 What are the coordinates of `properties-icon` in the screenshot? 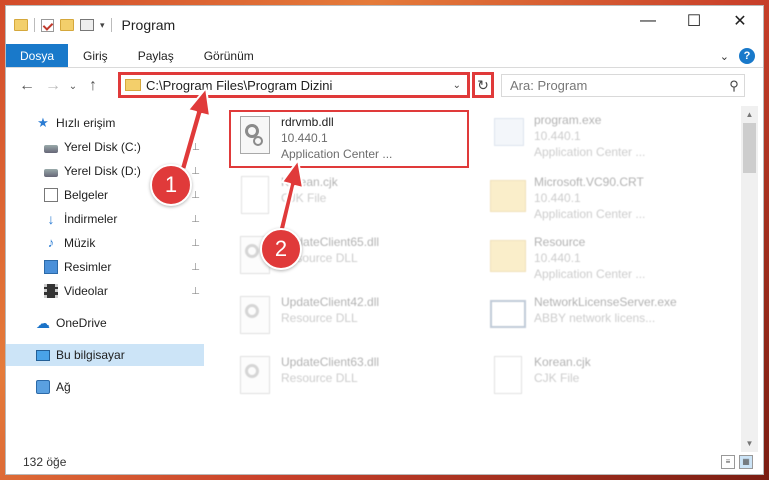 It's located at (47, 25).